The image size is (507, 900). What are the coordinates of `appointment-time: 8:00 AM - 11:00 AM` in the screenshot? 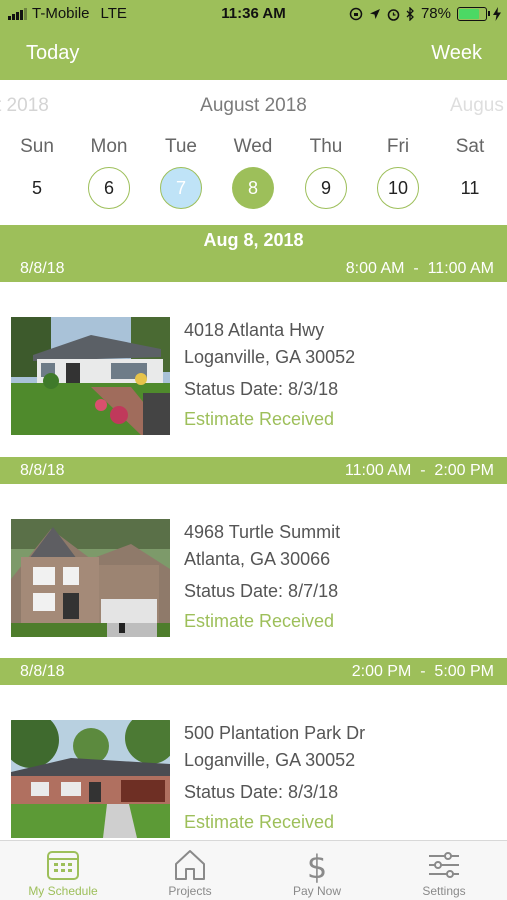 It's located at (419, 268).